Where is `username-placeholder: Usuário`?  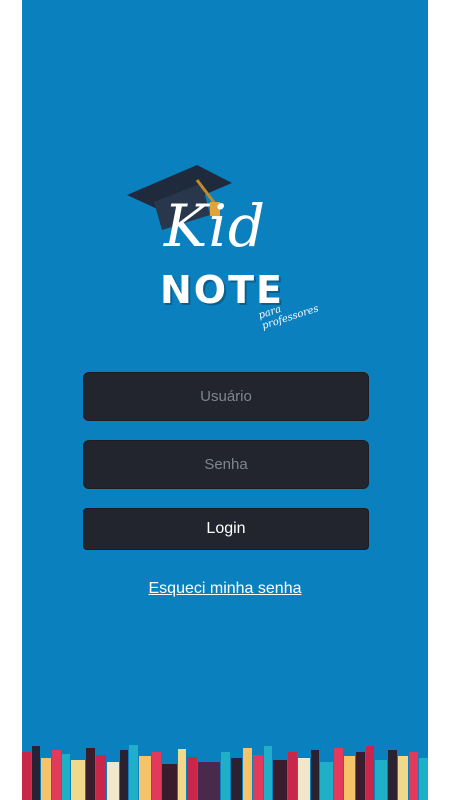
username-placeholder: Usuário is located at coordinates (226, 396).